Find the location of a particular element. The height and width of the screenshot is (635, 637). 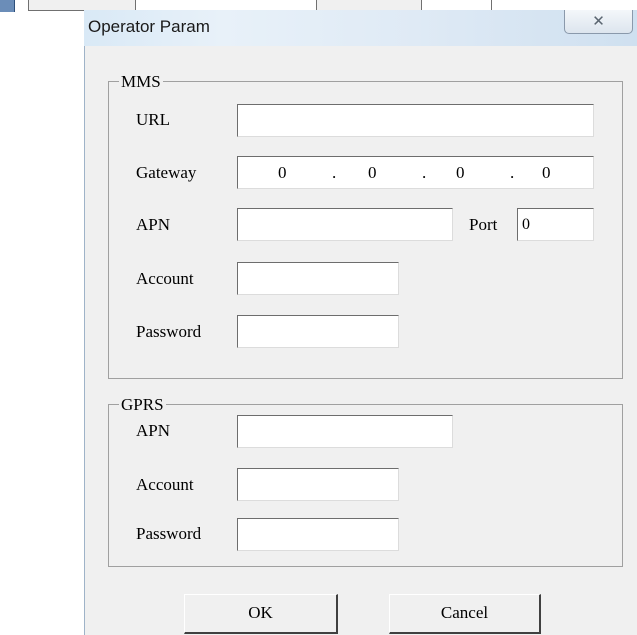

gprs-apn-input is located at coordinates (345, 431).